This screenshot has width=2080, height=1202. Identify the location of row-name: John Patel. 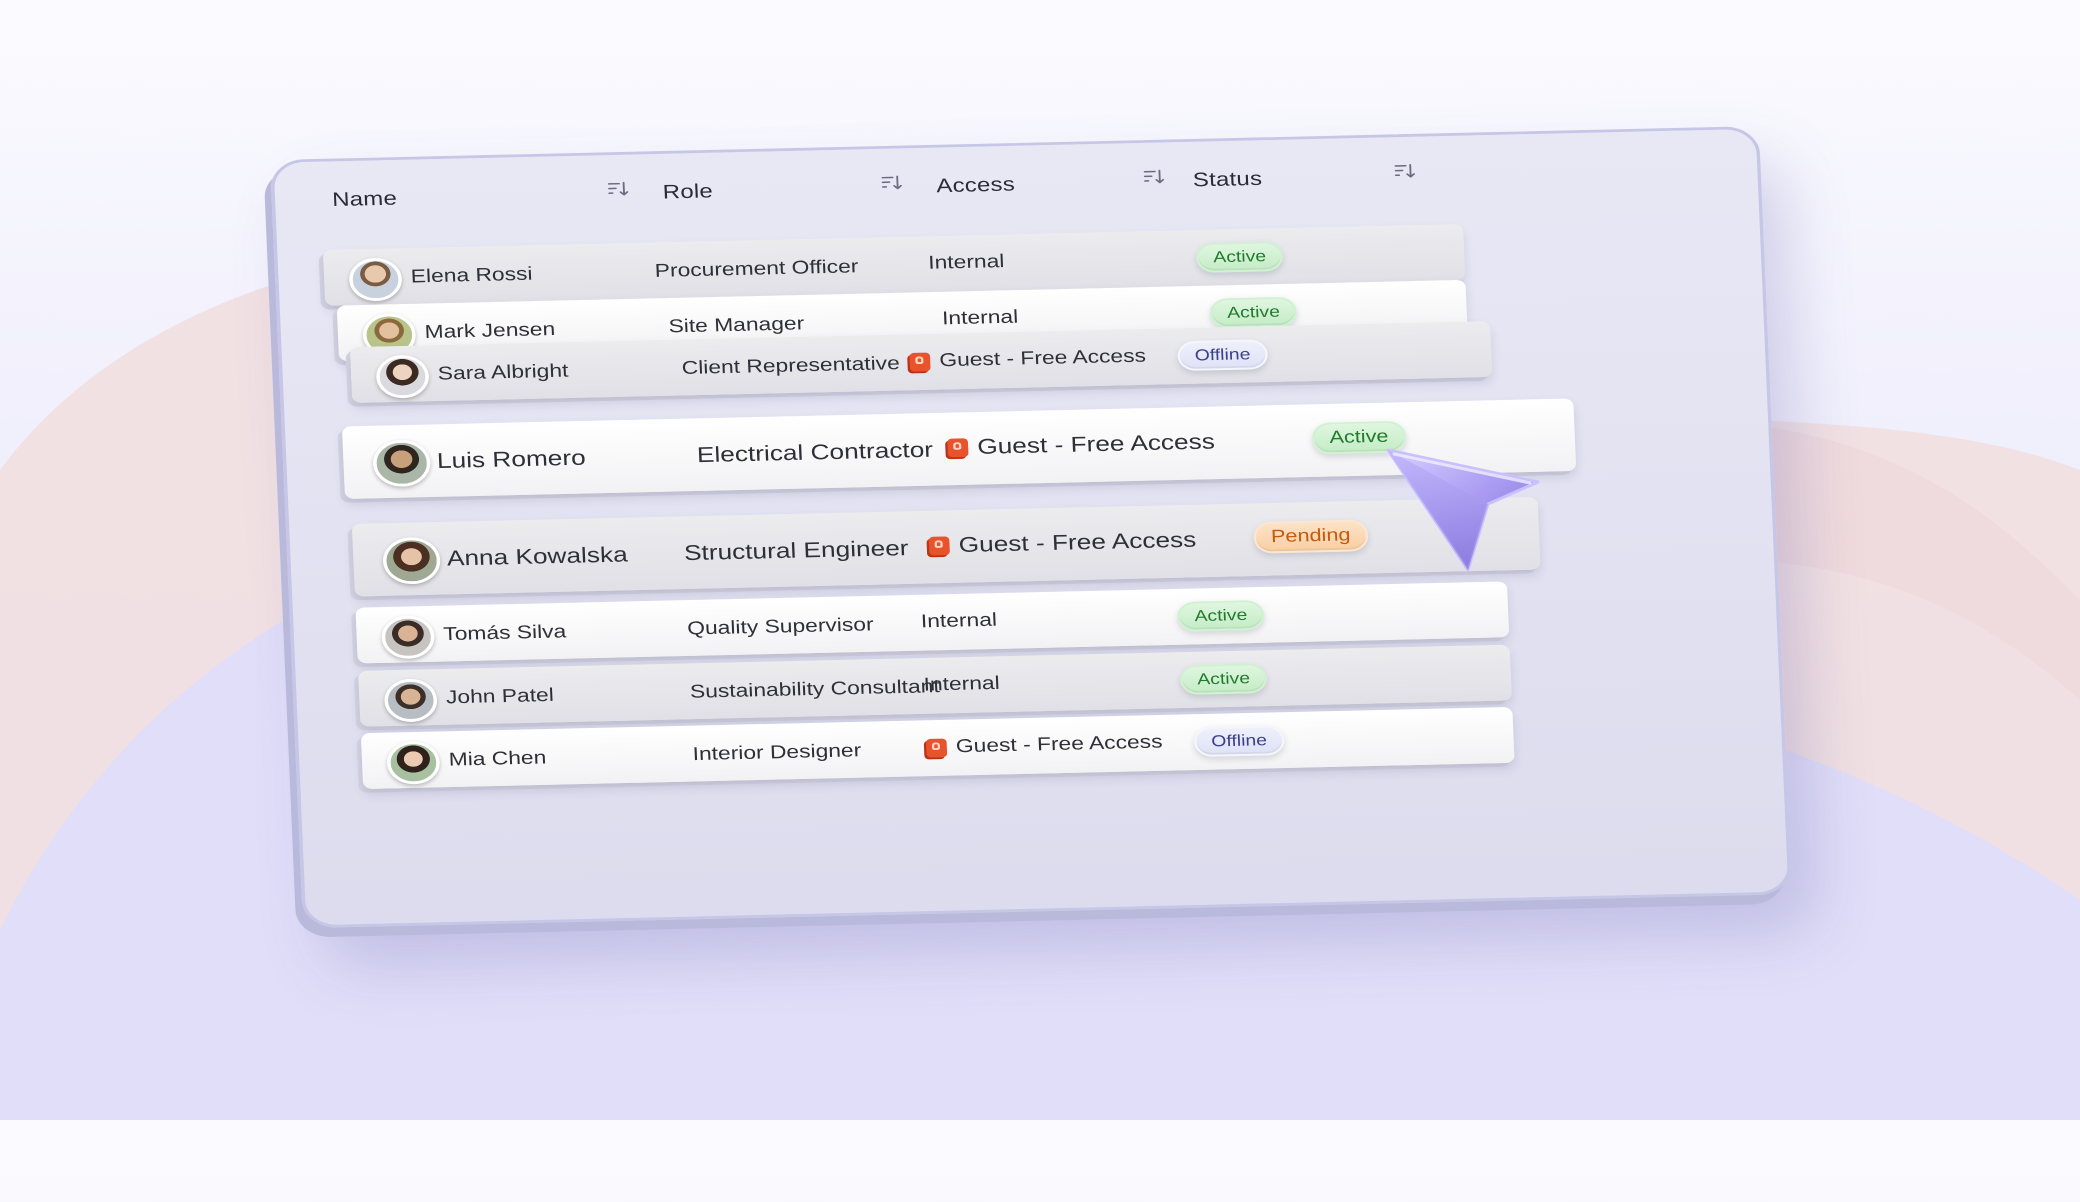
(500, 697).